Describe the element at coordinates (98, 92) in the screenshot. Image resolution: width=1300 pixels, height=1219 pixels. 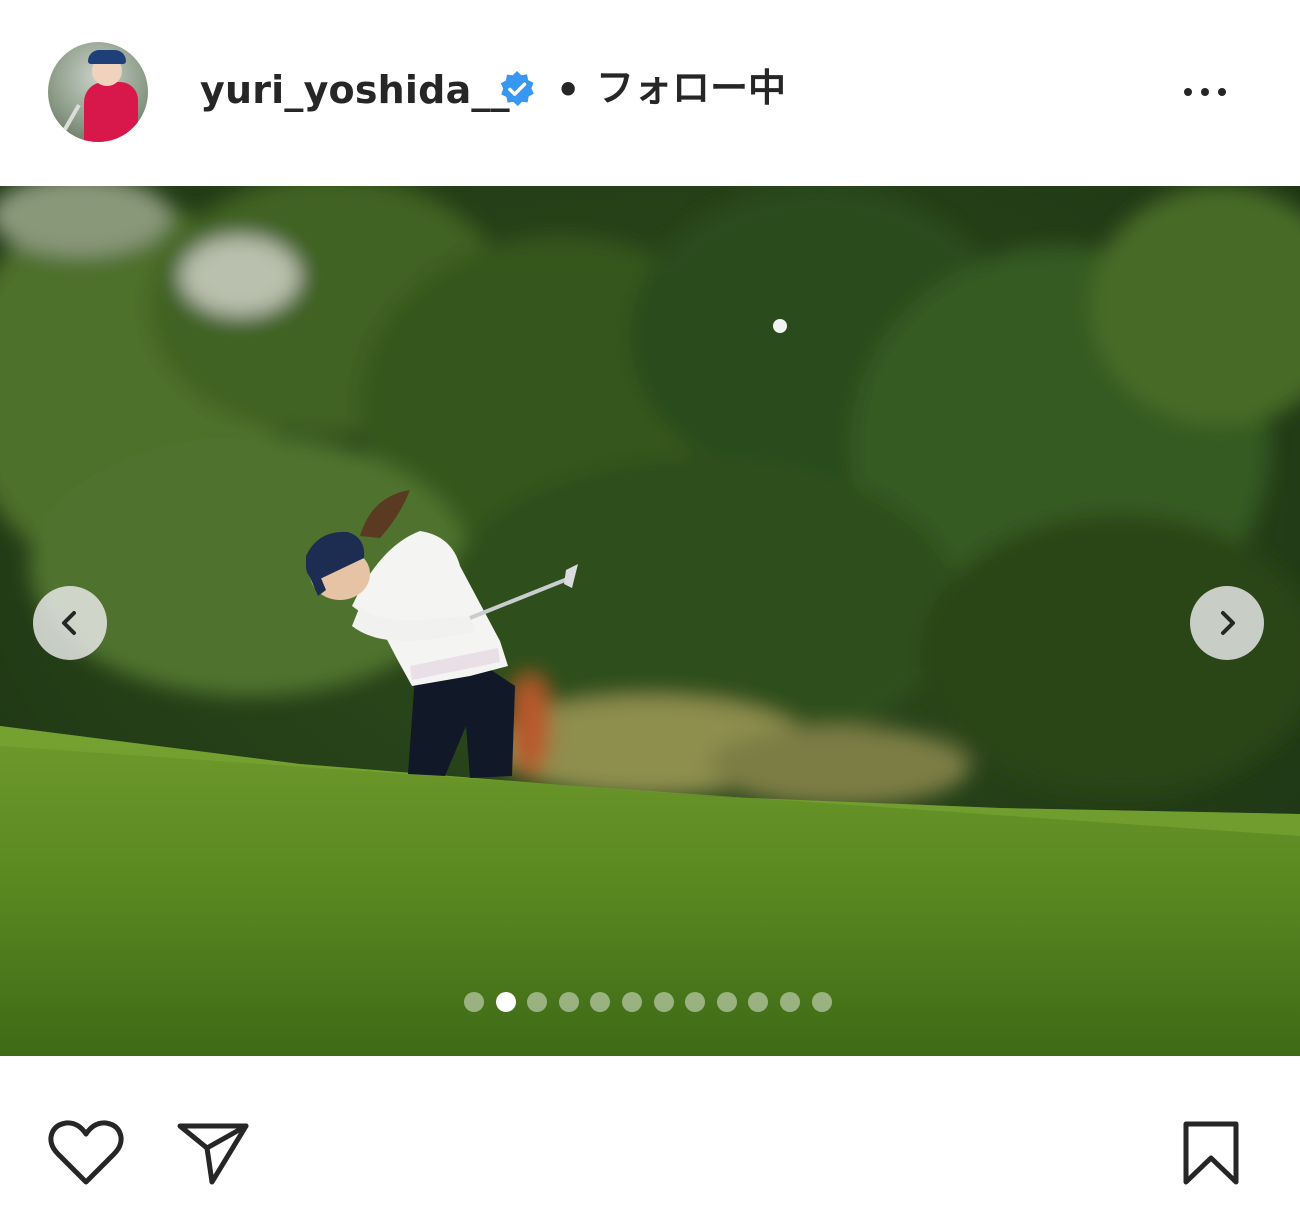
I see `avatar` at that location.